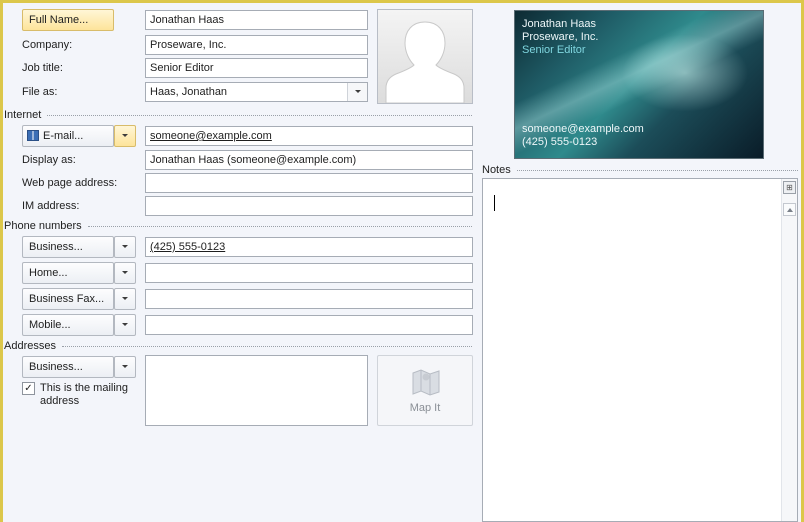 This screenshot has height=522, width=804. Describe the element at coordinates (309, 183) in the screenshot. I see `web-page-field` at that location.